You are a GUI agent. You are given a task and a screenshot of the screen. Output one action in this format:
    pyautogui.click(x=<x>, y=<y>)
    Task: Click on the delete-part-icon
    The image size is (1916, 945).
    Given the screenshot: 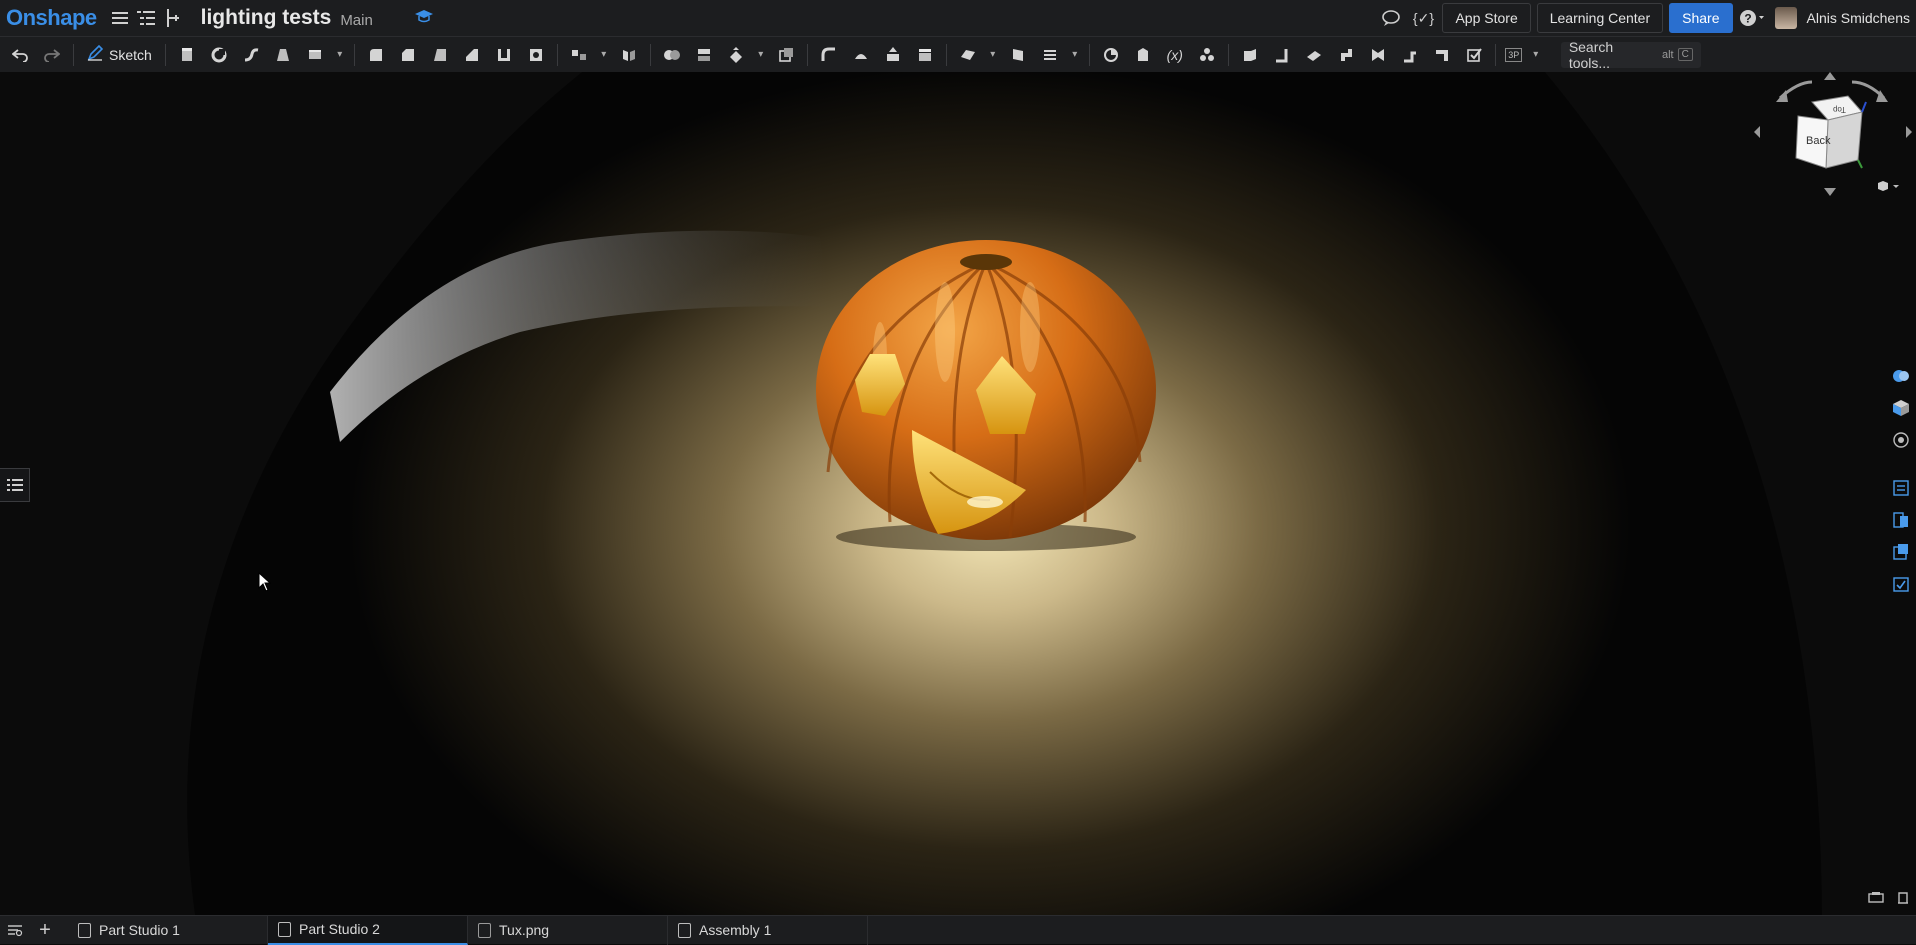 What is the action you would take?
    pyautogui.click(x=786, y=55)
    